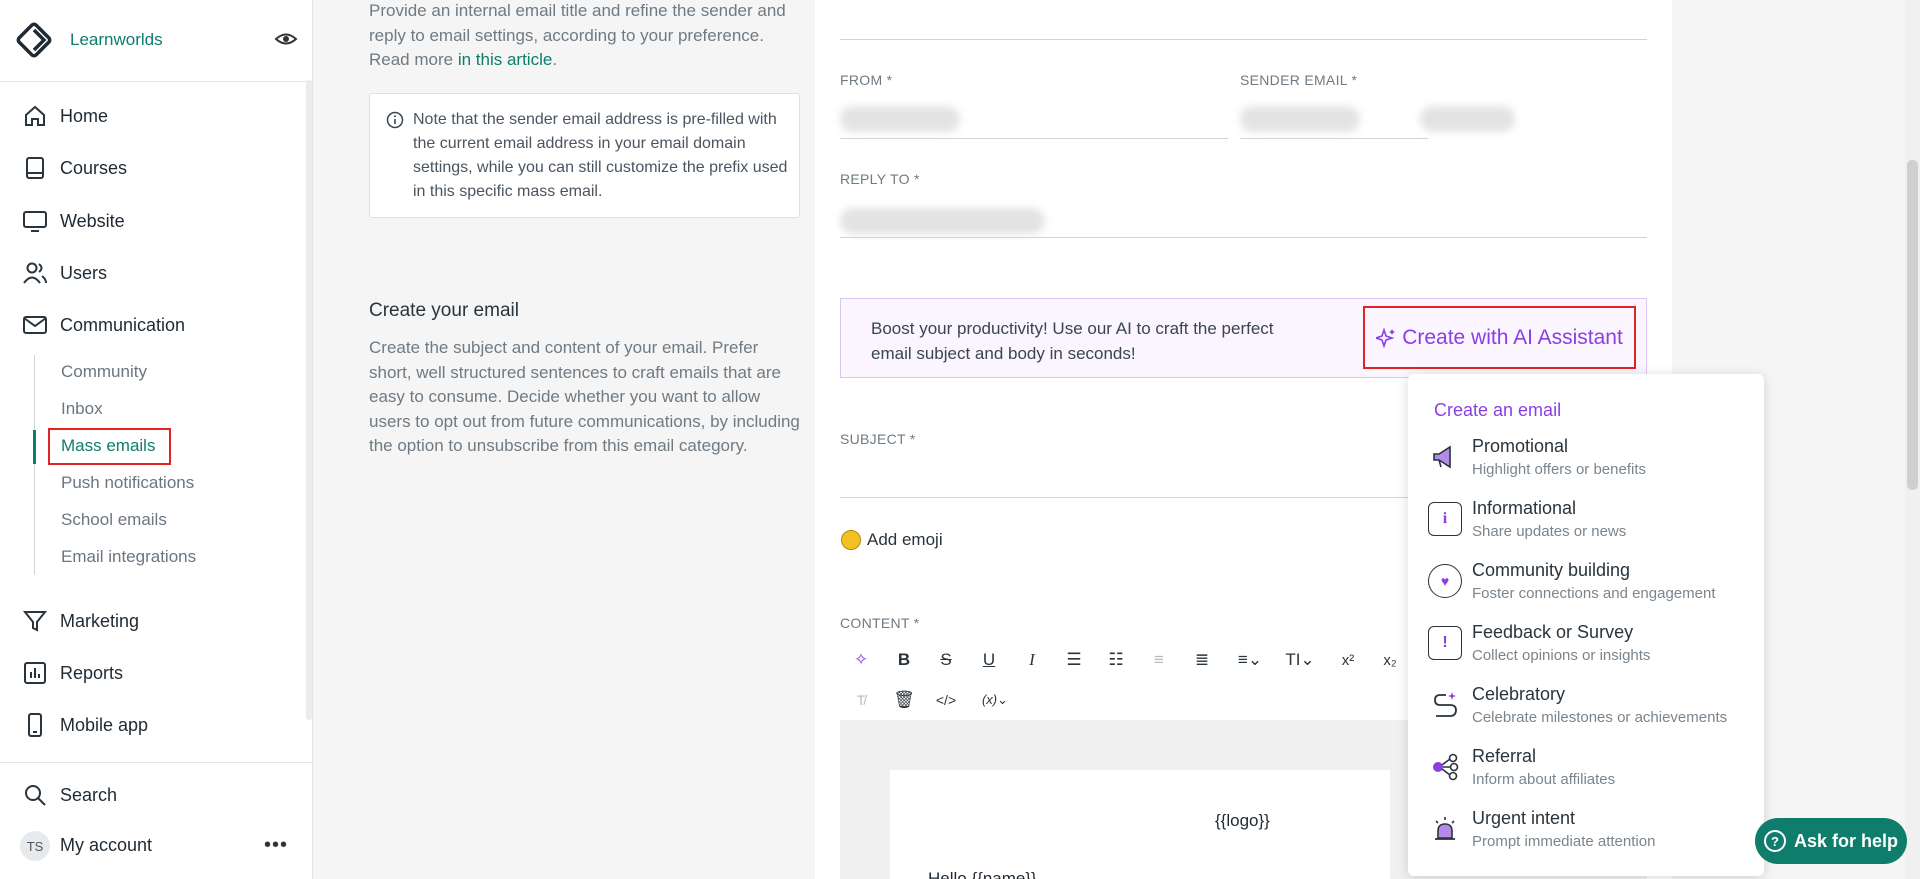 Image resolution: width=1920 pixels, height=879 pixels. What do you see at coordinates (82, 409) in the screenshot?
I see `sidebar-subitem-inbox: Inbox` at bounding box center [82, 409].